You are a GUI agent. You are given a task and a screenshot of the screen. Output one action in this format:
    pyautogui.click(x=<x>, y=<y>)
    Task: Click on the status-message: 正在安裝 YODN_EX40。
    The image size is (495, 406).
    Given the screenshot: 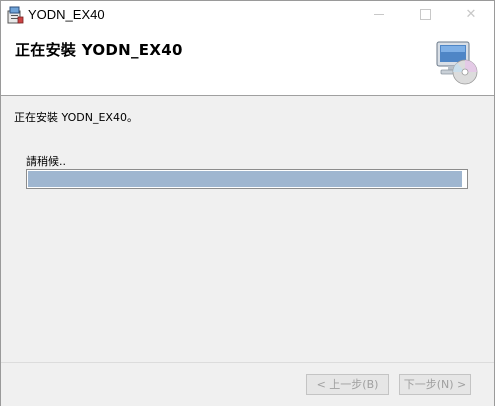 What is the action you would take?
    pyautogui.click(x=76, y=117)
    